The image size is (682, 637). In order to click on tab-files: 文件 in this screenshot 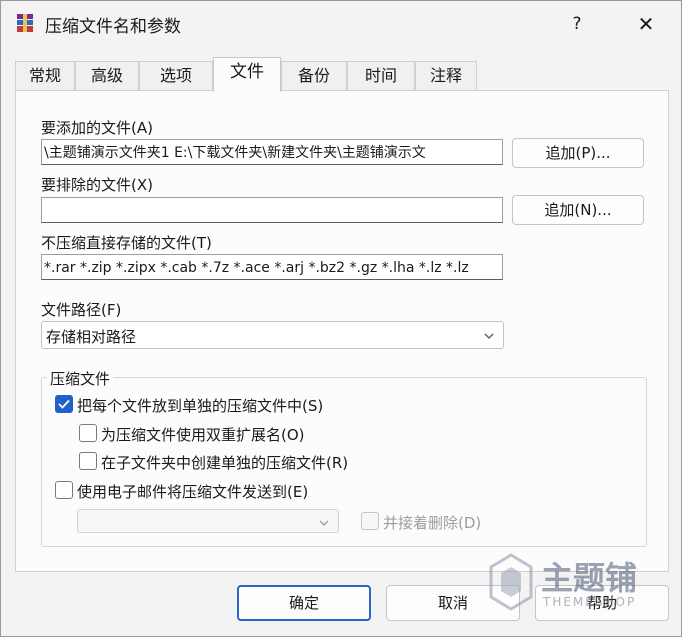, I will do `click(247, 74)`.